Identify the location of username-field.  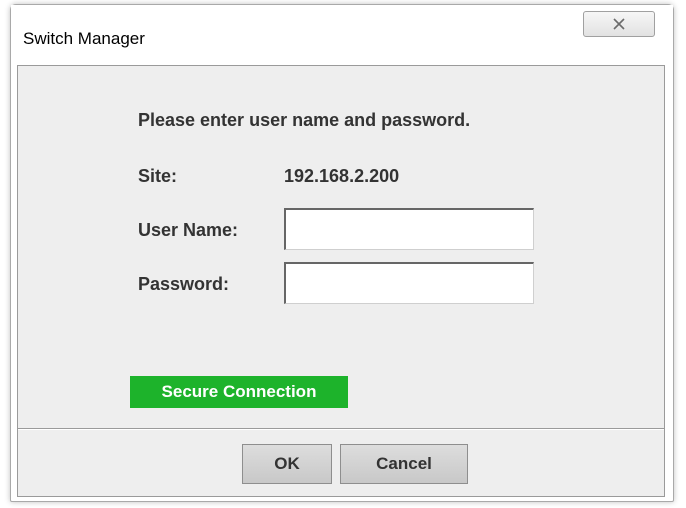
(409, 229).